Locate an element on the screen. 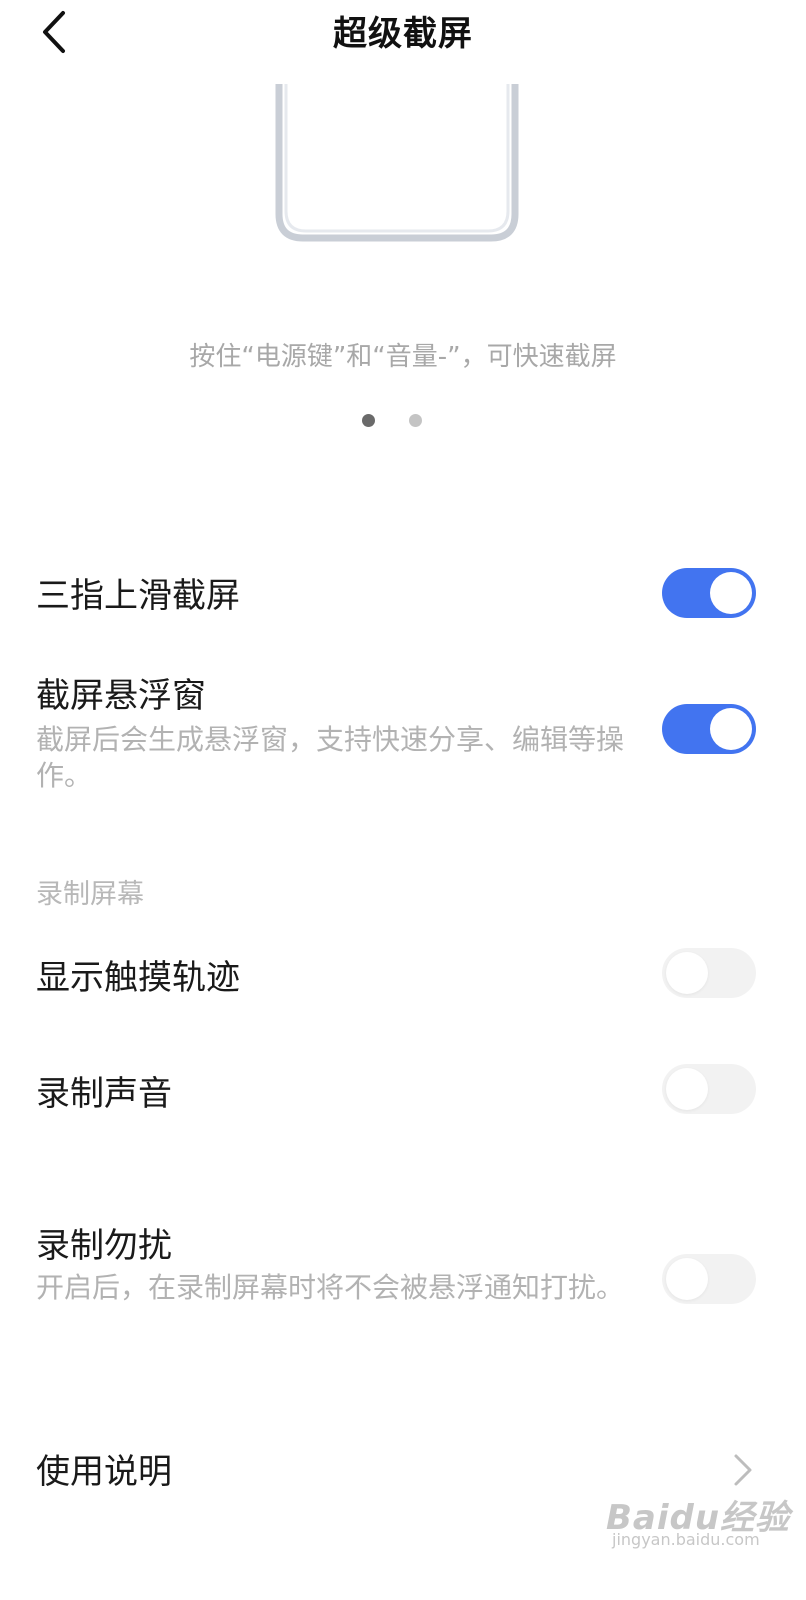 The image size is (806, 1600). baidu-watermark: Baidu经验 jingyan.baidu.com is located at coordinates (700, 1522).